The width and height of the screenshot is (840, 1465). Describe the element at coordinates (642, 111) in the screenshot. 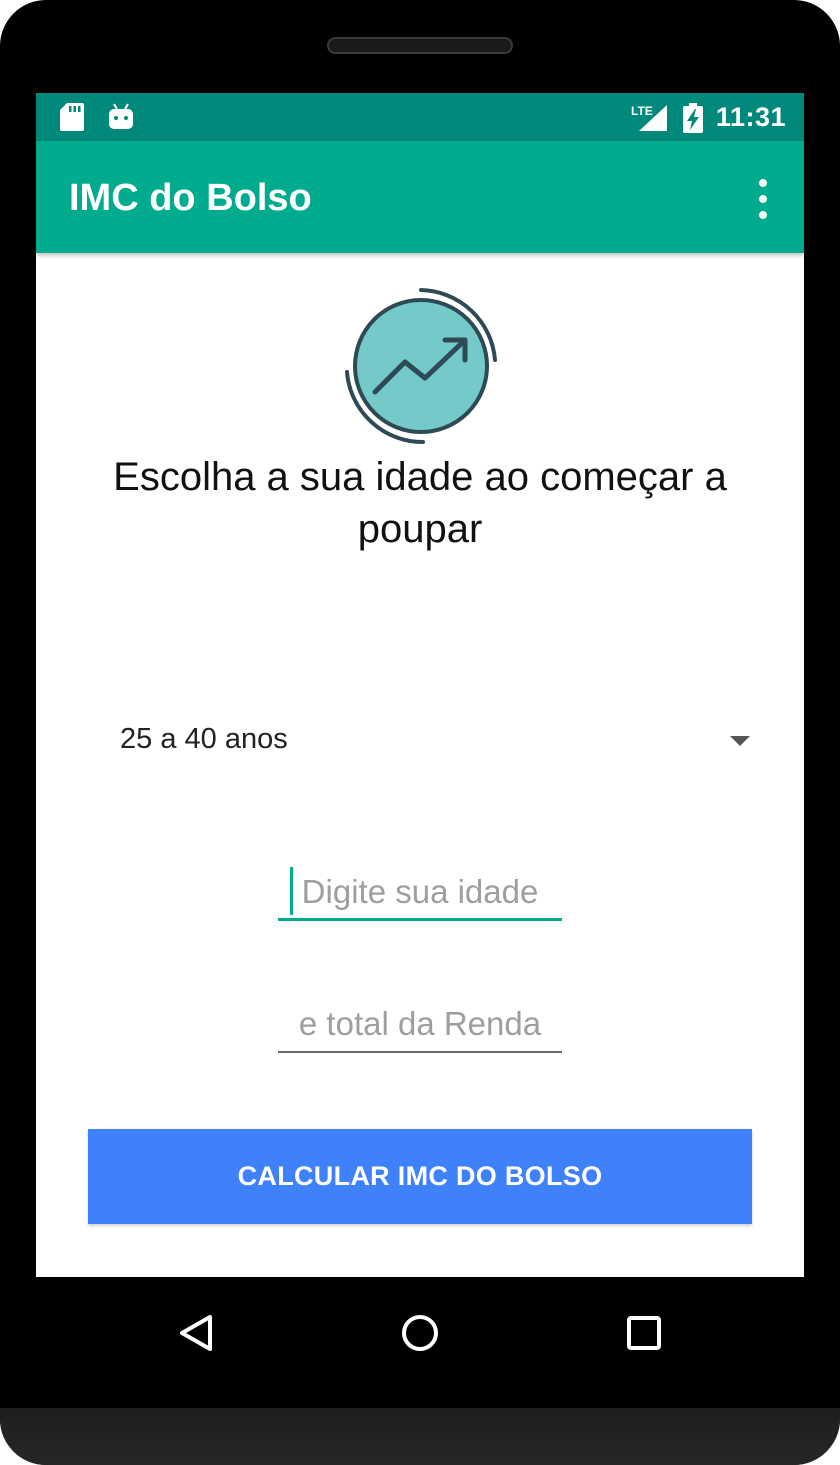

I see `network-label: LTE` at that location.